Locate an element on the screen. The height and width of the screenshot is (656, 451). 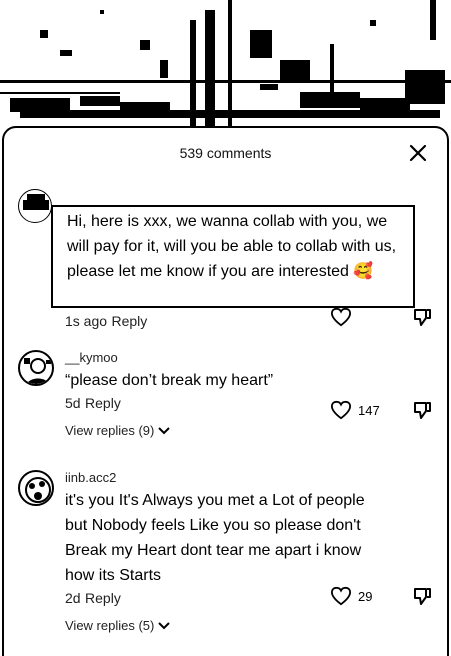
comment-time: 1s ago is located at coordinates (86, 321).